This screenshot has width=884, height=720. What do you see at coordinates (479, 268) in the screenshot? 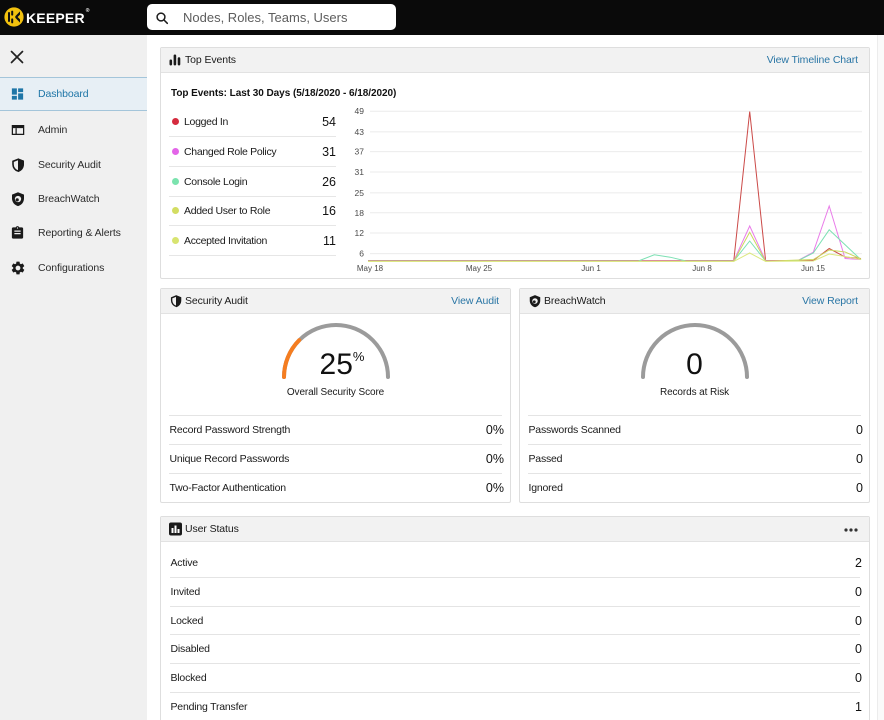
I see `svg-text: May 25` at bounding box center [479, 268].